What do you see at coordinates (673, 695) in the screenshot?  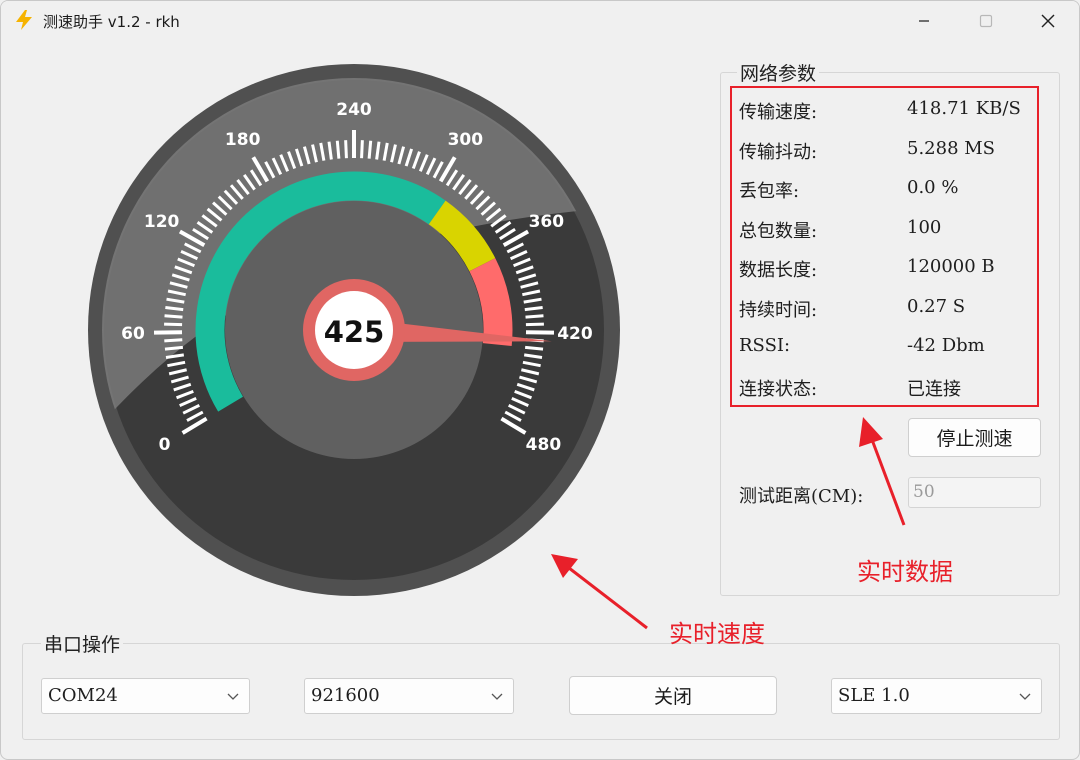 I see `close-port-button: 关闭` at bounding box center [673, 695].